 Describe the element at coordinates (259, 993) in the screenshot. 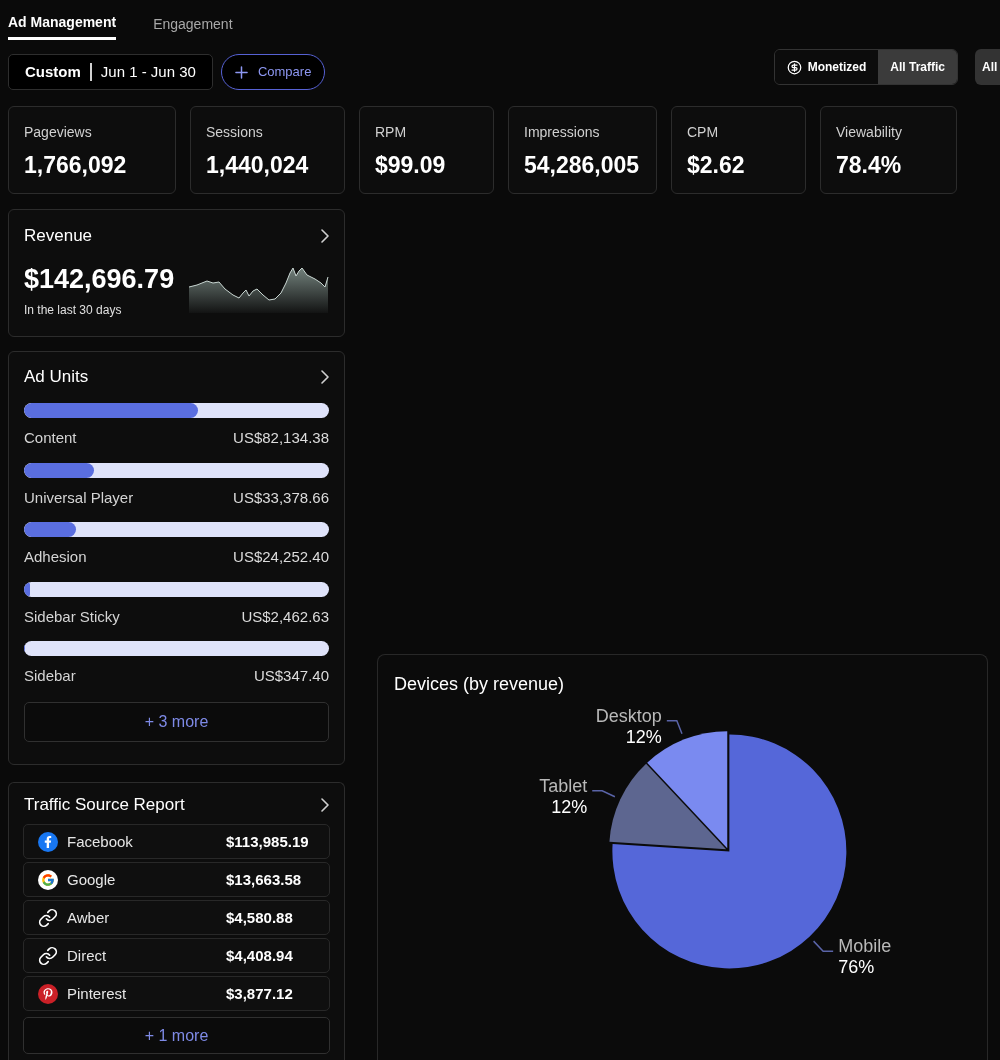

I see `source-amount: $3,877.12` at that location.